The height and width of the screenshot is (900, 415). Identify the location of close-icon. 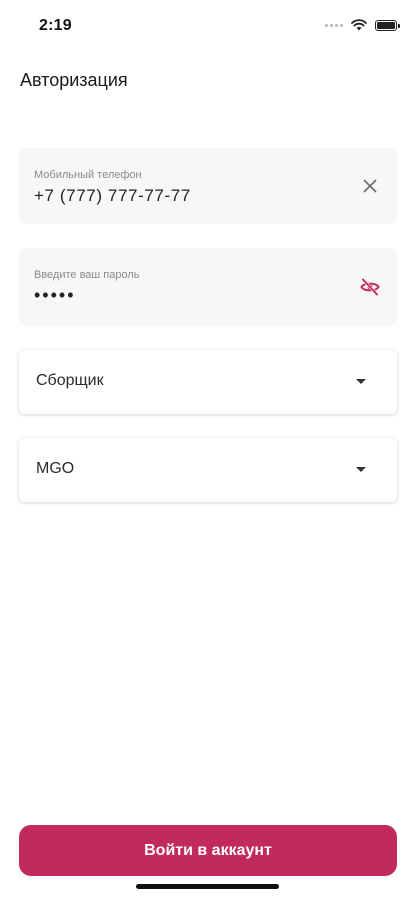
(370, 186).